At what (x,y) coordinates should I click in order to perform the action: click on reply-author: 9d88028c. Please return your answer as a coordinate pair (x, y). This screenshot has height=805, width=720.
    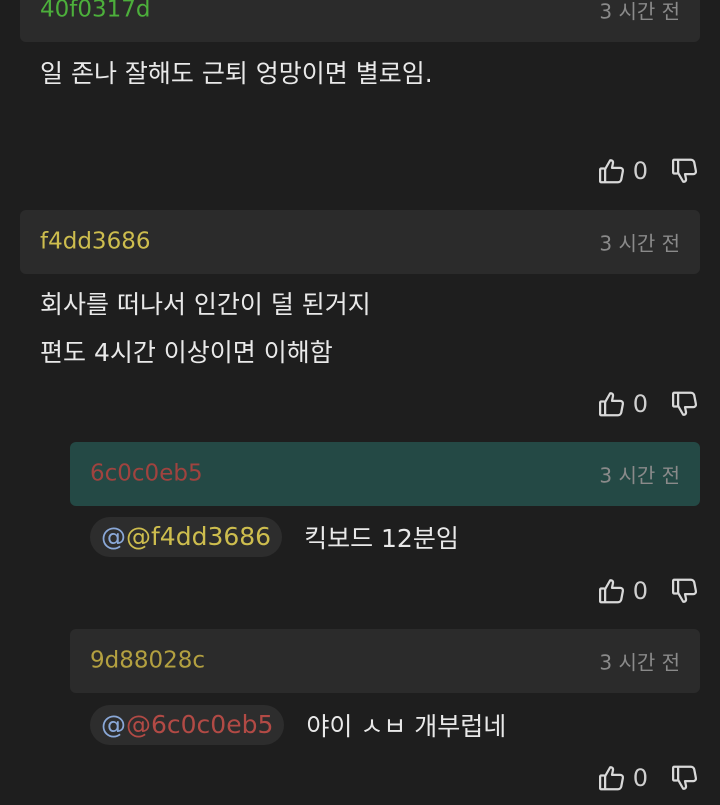
    Looking at the image, I should click on (147, 661).